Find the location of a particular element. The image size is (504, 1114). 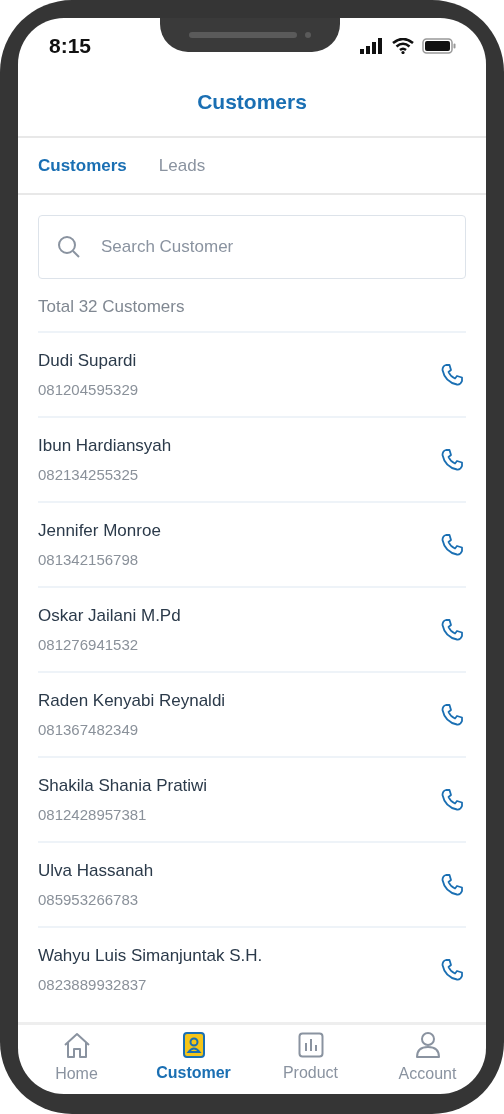

phone-number: 081342156798 is located at coordinates (89, 559).